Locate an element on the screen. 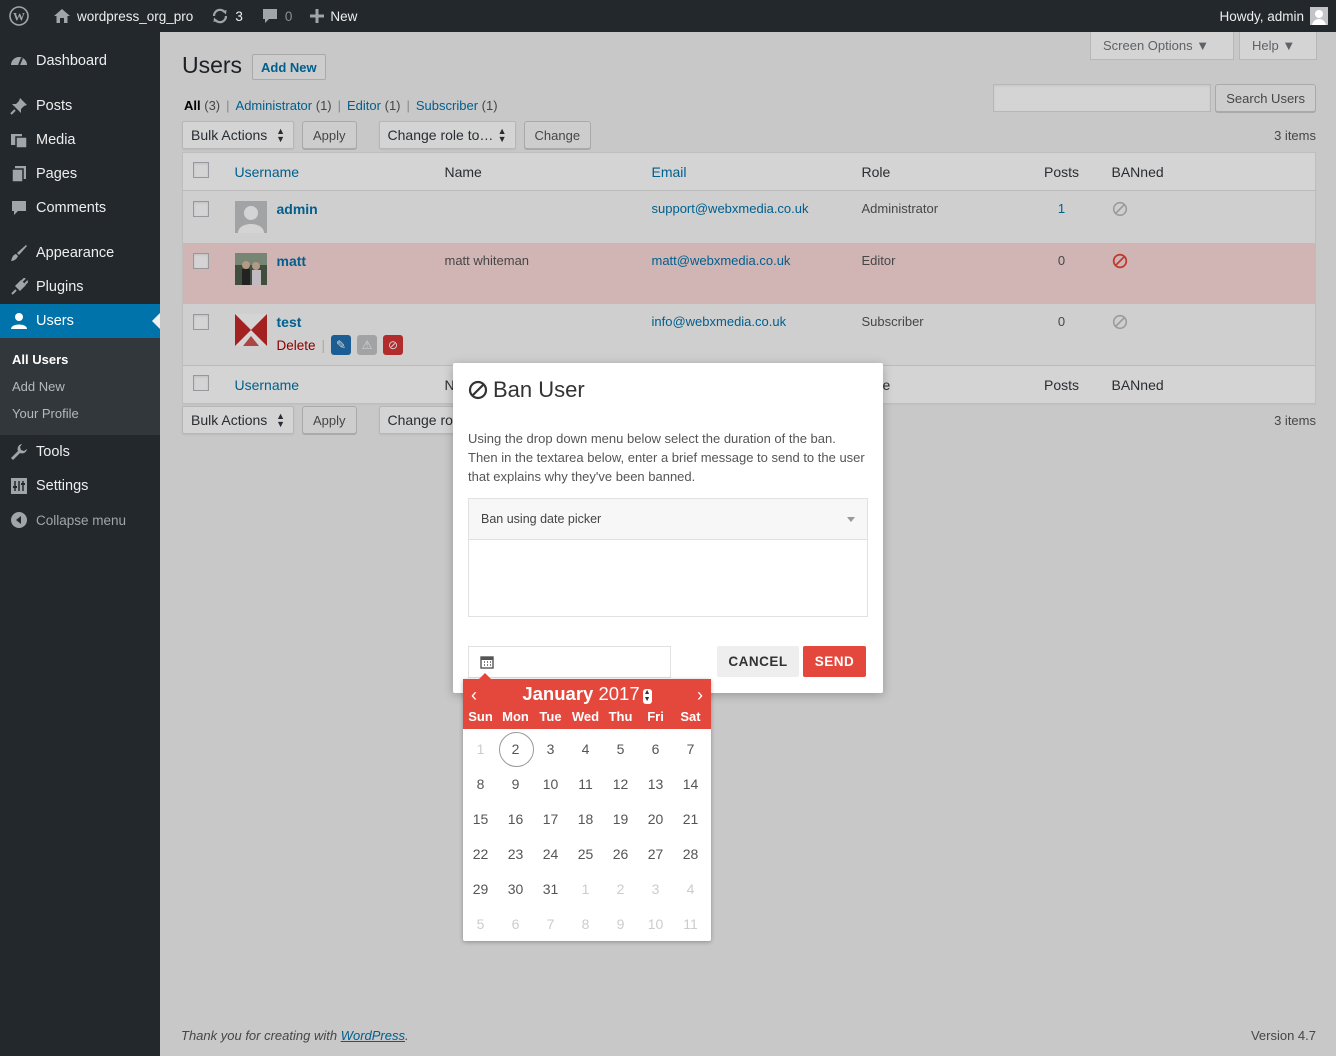 The width and height of the screenshot is (1336, 1056). calendar-day: 24 is located at coordinates (550, 853).